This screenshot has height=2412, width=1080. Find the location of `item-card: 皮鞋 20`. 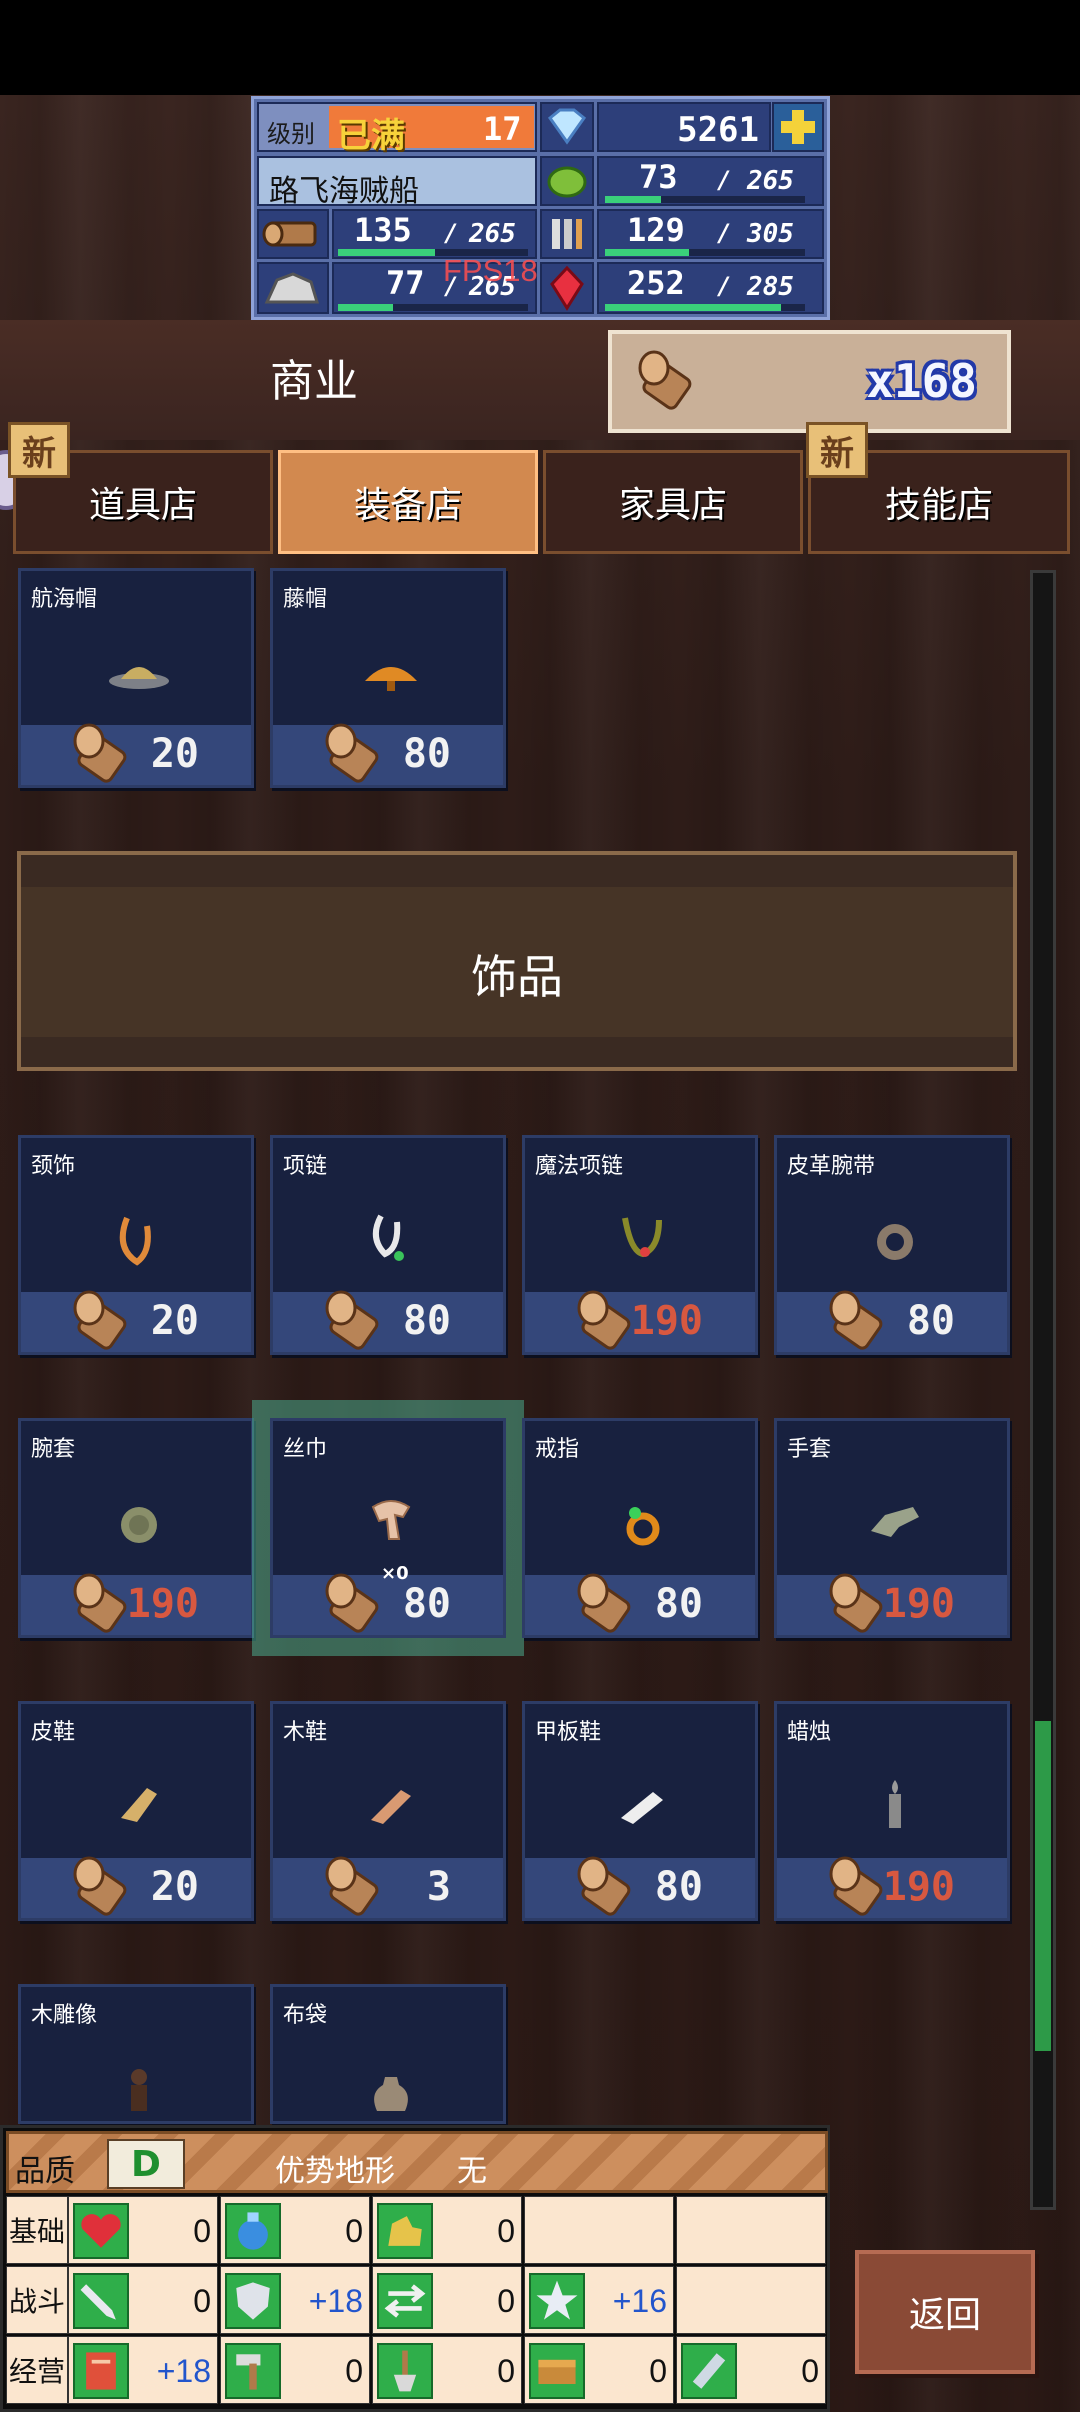

item-card: 皮鞋 20 is located at coordinates (136, 1811).